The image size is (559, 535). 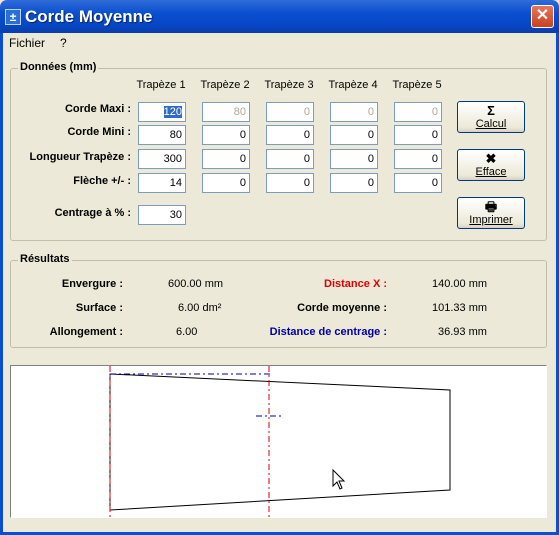 I want to click on input-longueur-t3: 0, so click(x=290, y=159).